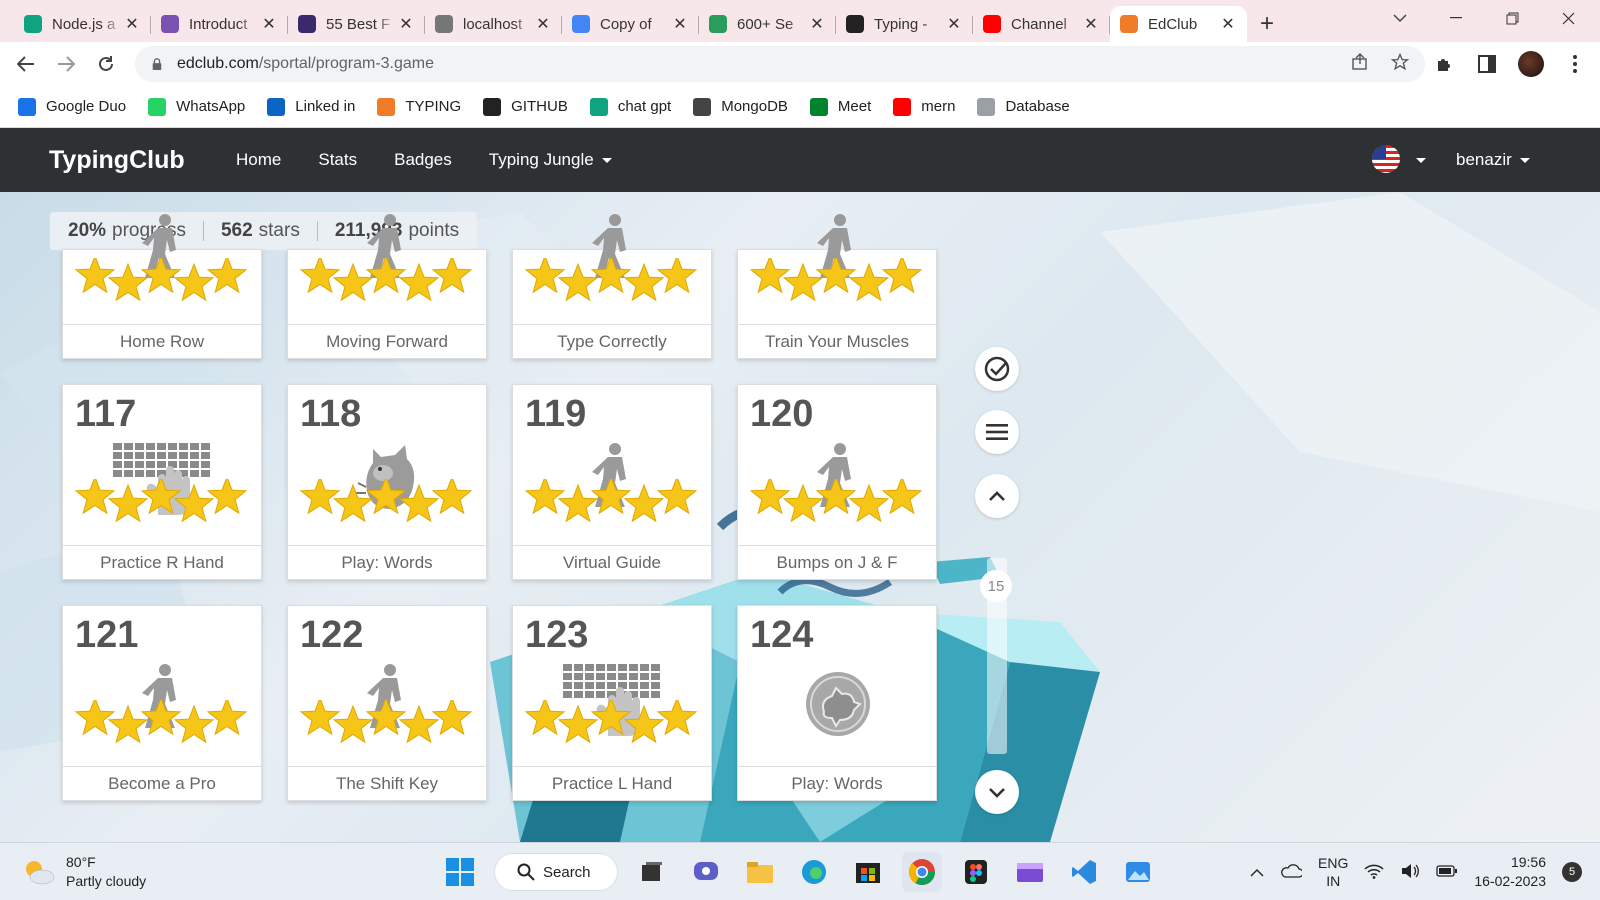 The width and height of the screenshot is (1600, 900). I want to click on browser-tab: EdClub ✕, so click(1178, 24).